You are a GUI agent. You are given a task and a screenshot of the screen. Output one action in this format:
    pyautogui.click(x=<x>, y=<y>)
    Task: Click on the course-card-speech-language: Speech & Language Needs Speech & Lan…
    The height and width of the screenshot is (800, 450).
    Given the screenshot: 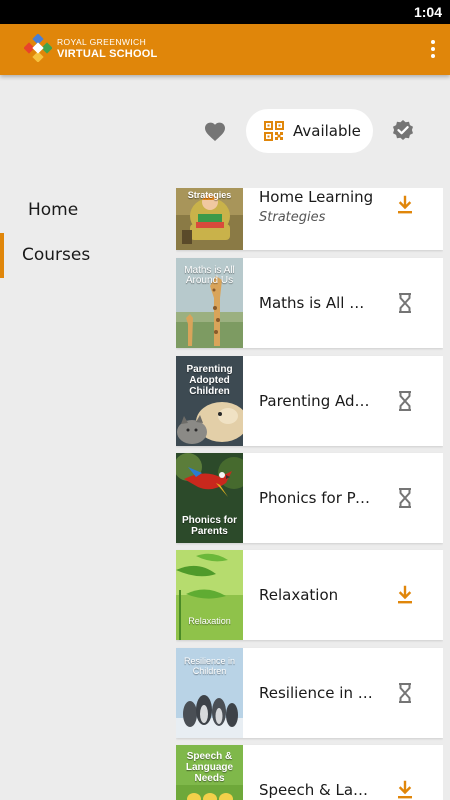 What is the action you would take?
    pyautogui.click(x=309, y=772)
    